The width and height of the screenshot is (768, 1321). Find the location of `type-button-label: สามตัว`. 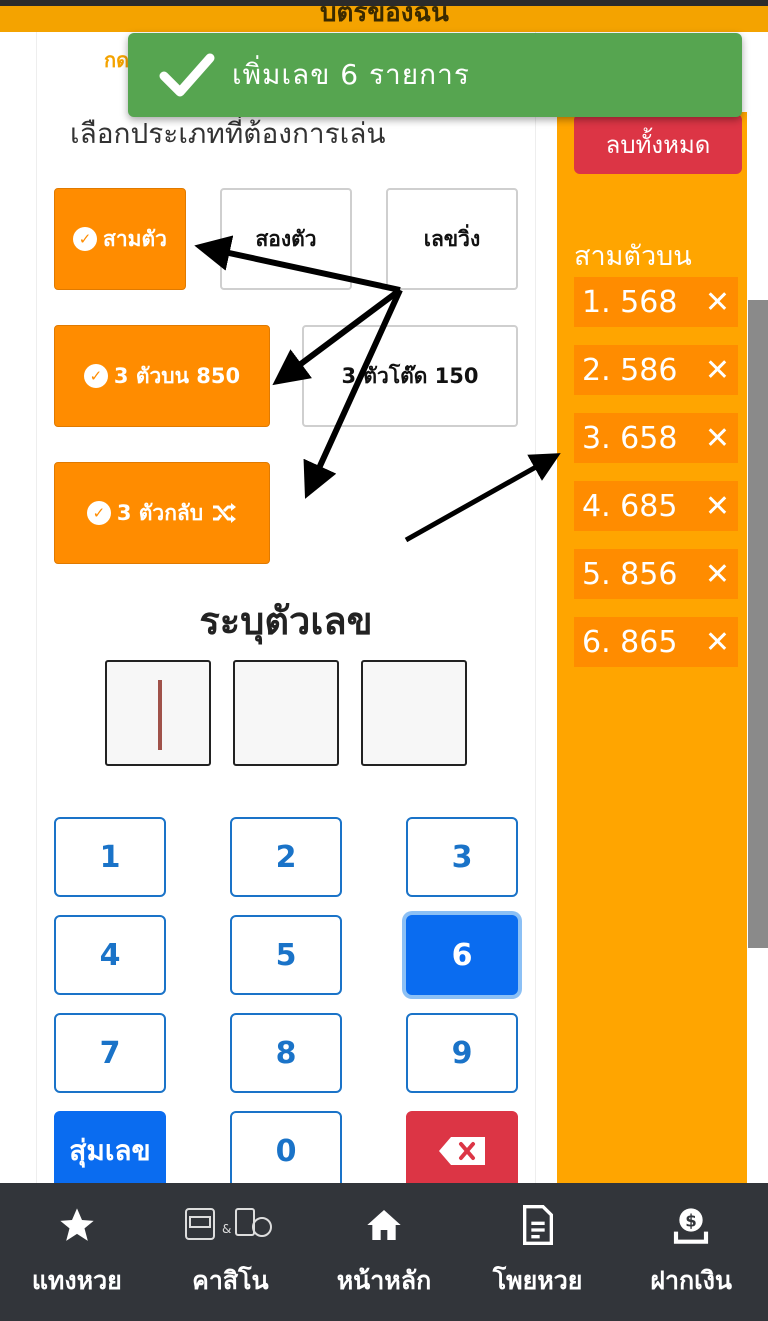

type-button-label: สามตัว is located at coordinates (135, 238).